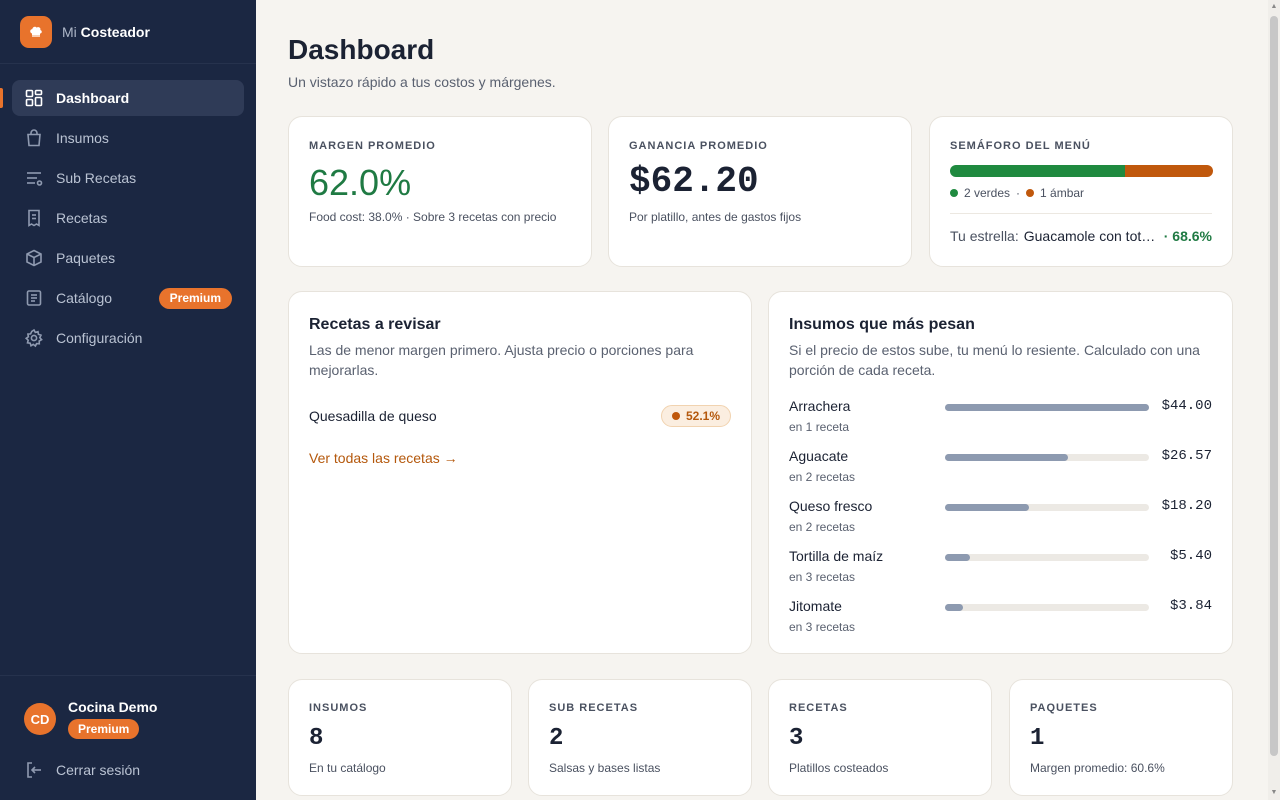 This screenshot has height=800, width=1280. What do you see at coordinates (400, 737) in the screenshot?
I see `stat-card-insumos: INSUMOS 8 En tu catálogo` at bounding box center [400, 737].